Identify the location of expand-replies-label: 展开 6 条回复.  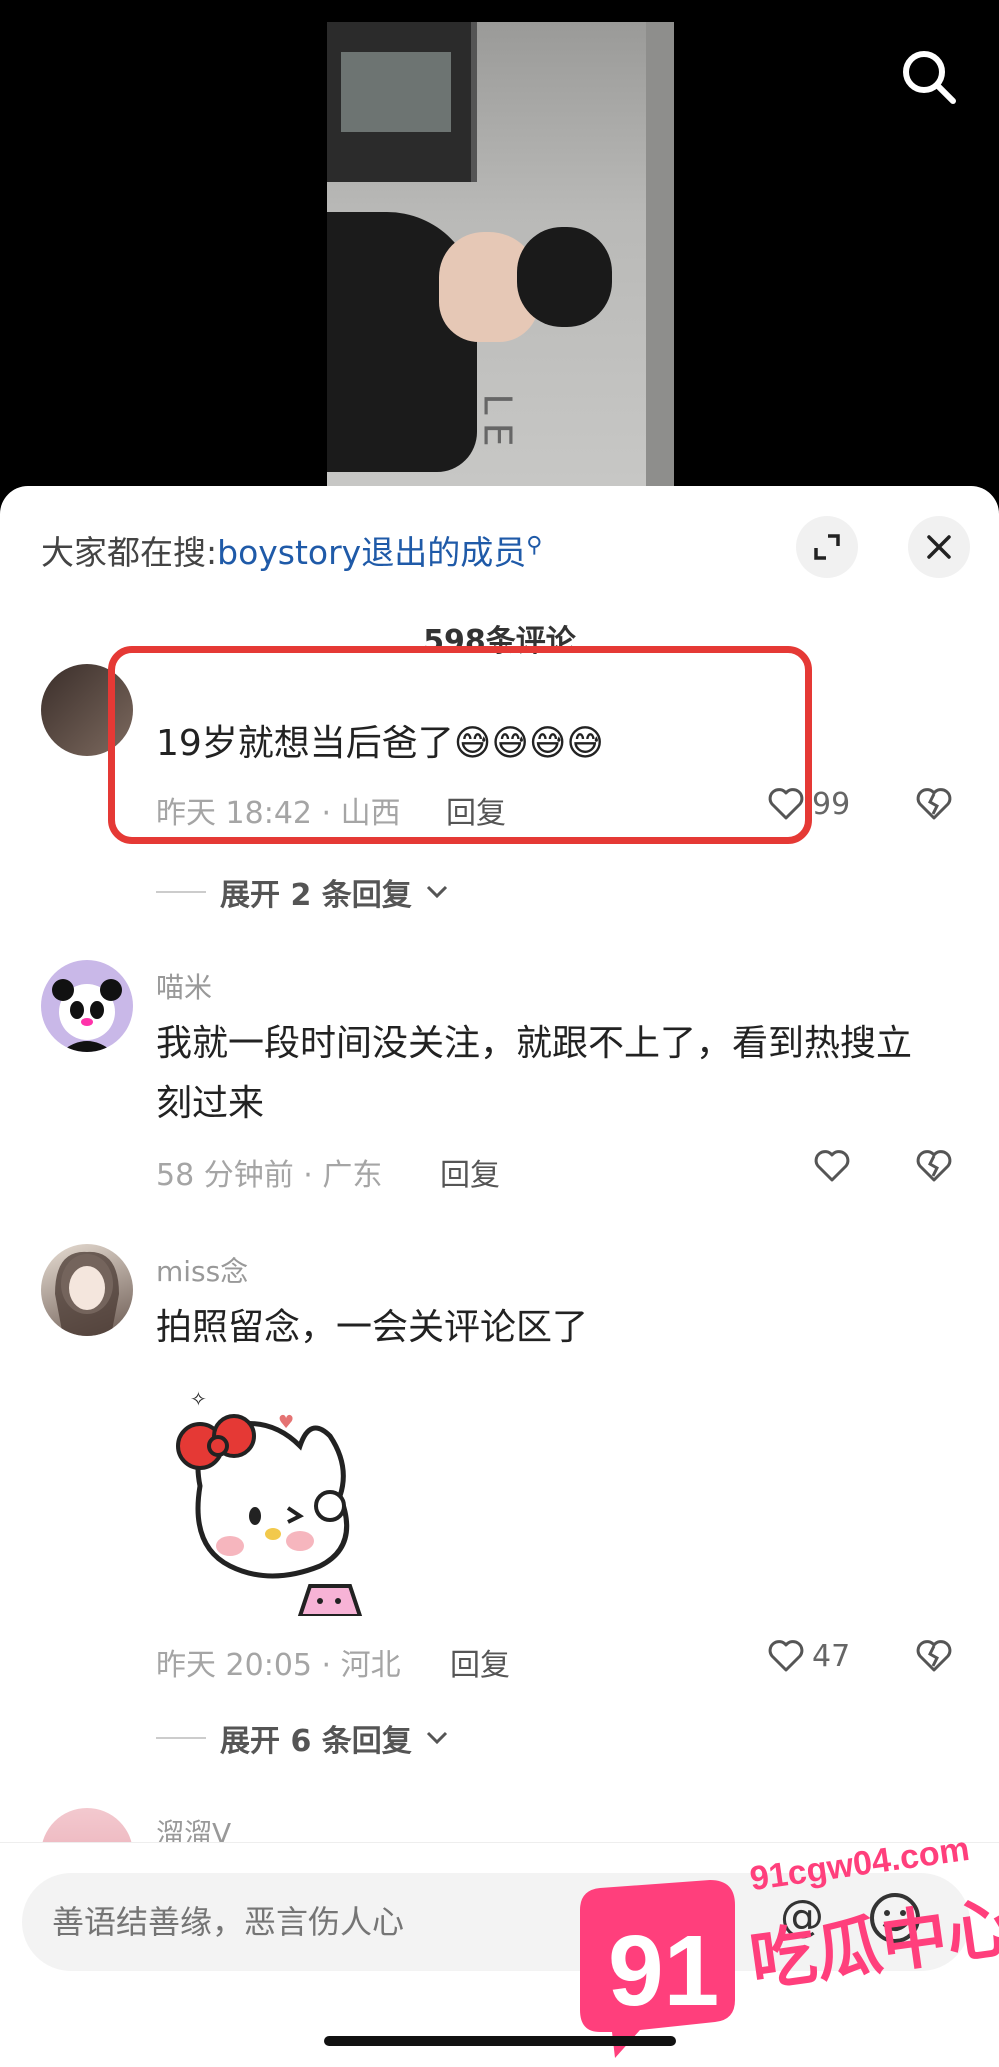
(316, 1741).